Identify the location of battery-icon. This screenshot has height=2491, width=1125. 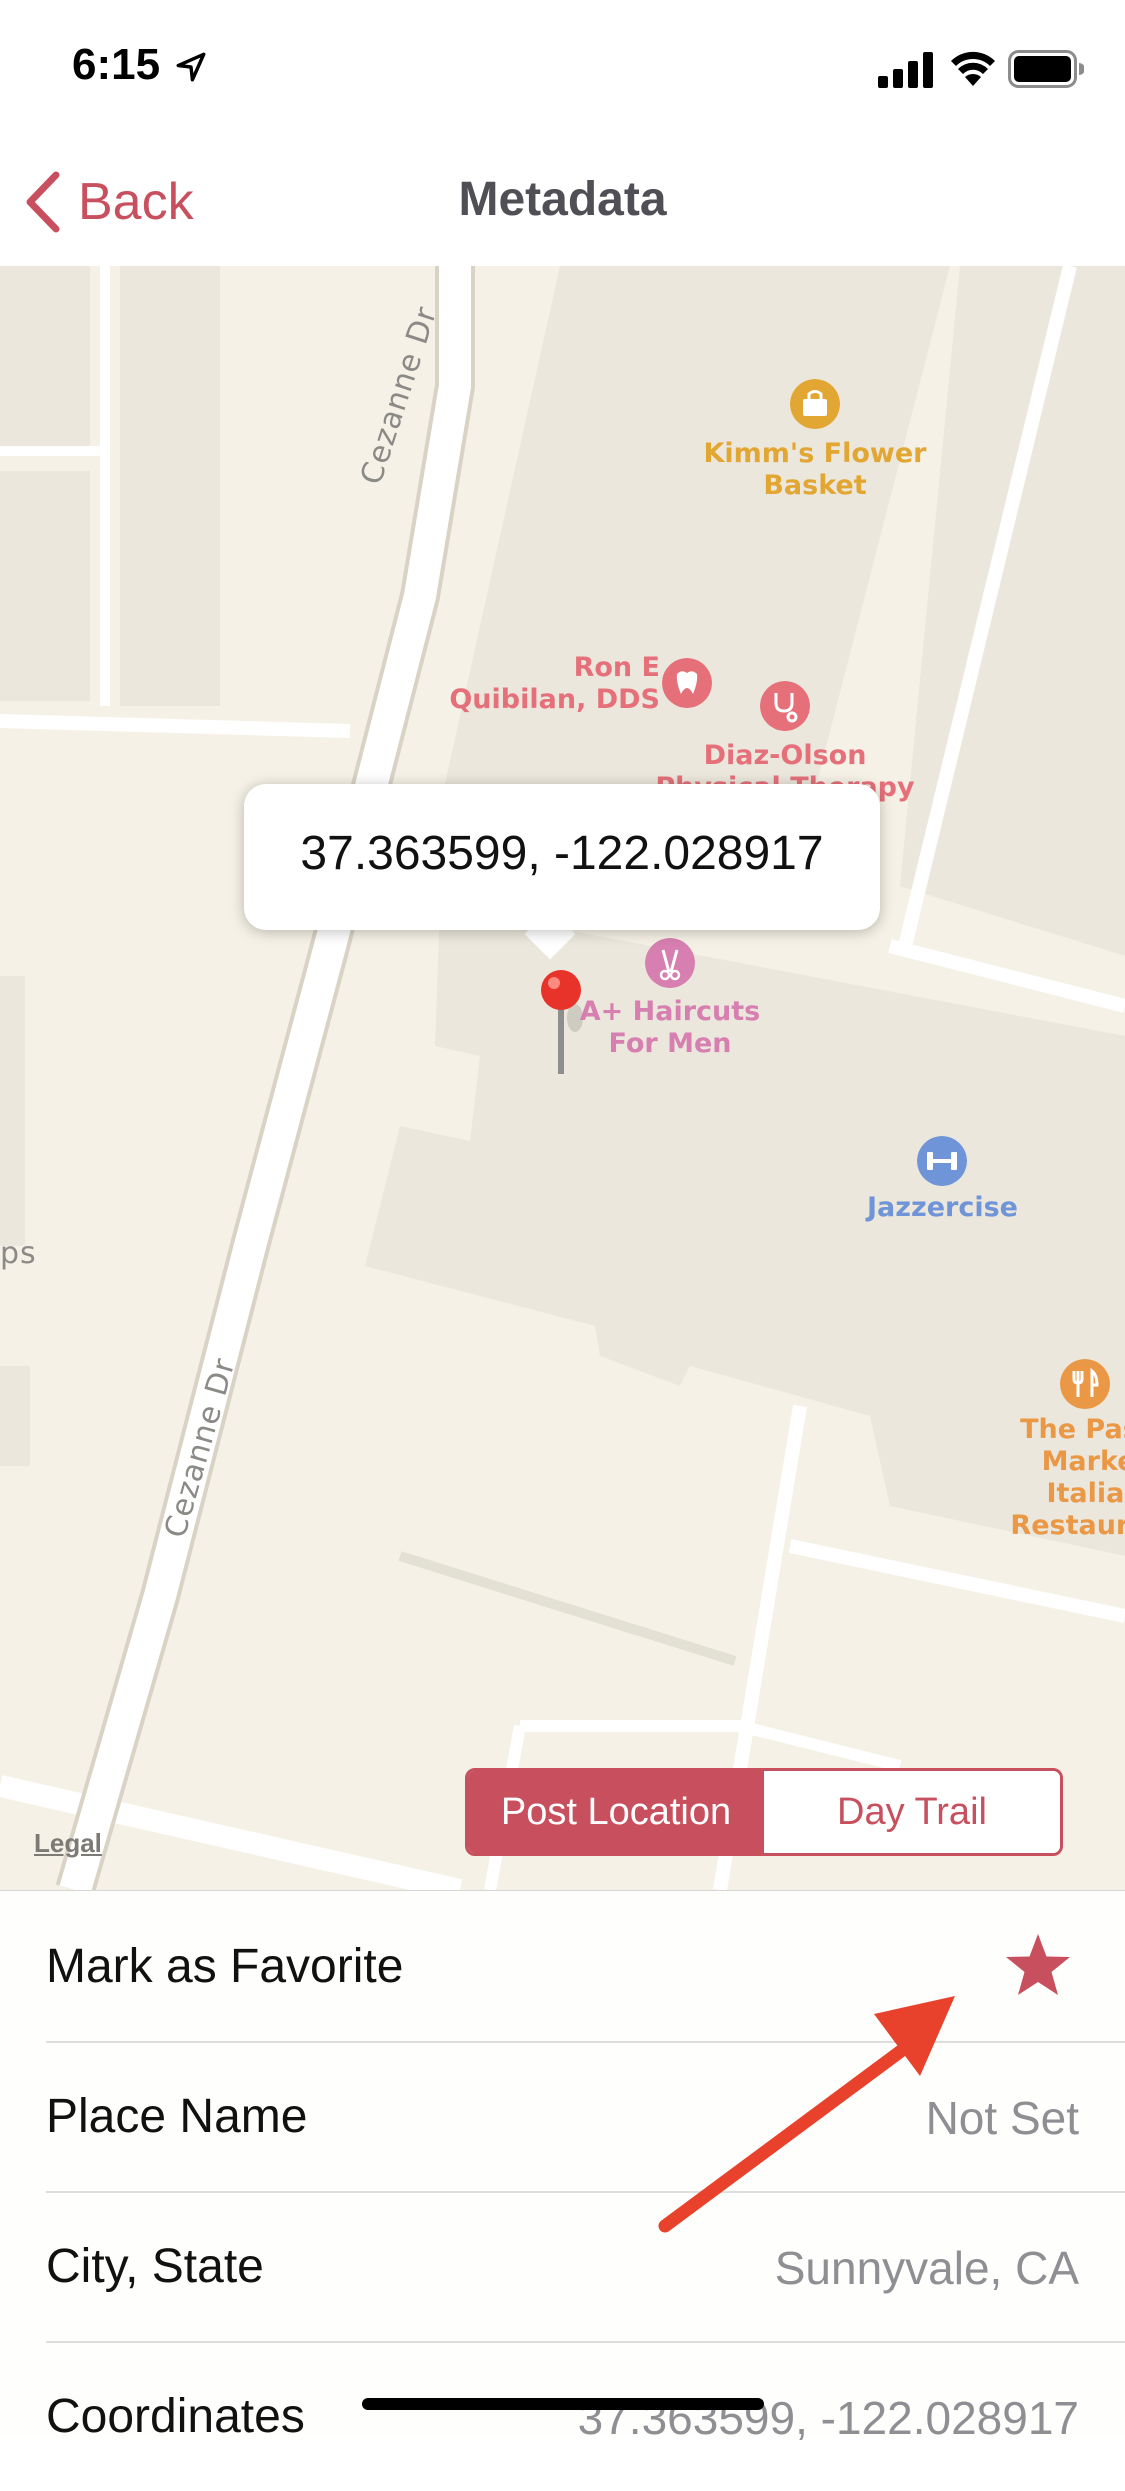
(1046, 69).